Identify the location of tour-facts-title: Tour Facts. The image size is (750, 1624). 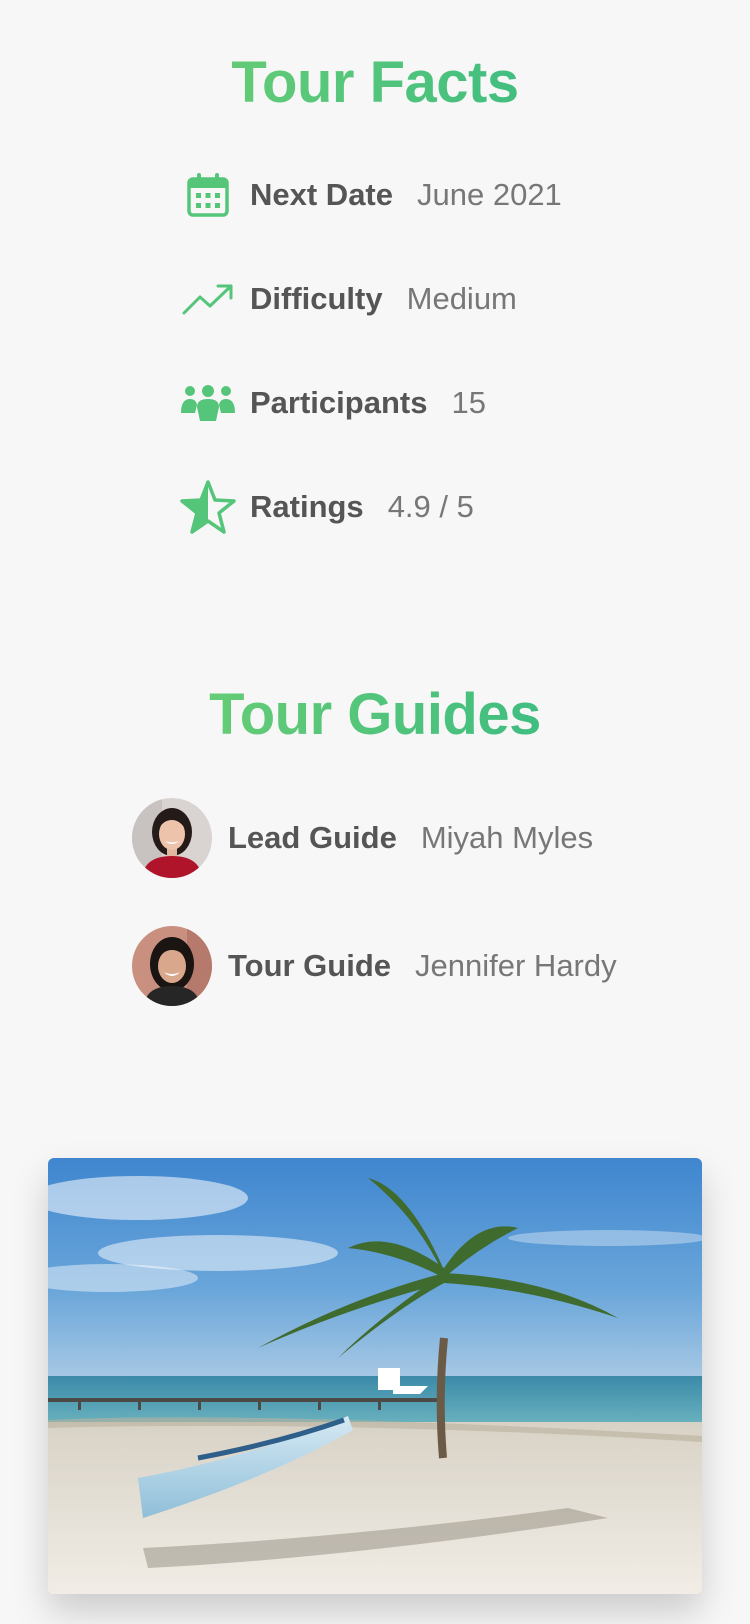
(375, 83).